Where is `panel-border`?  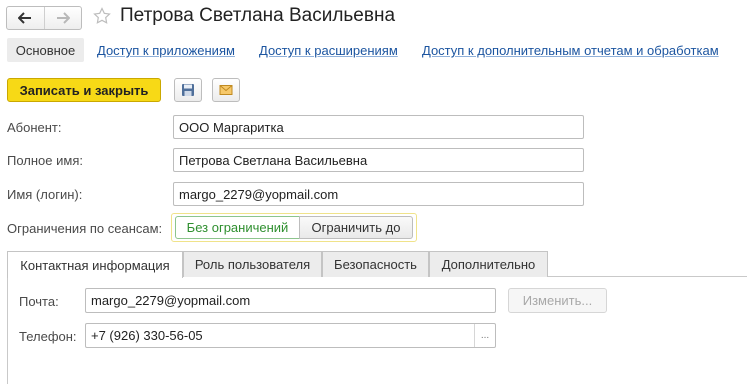
panel-border is located at coordinates (7, 330).